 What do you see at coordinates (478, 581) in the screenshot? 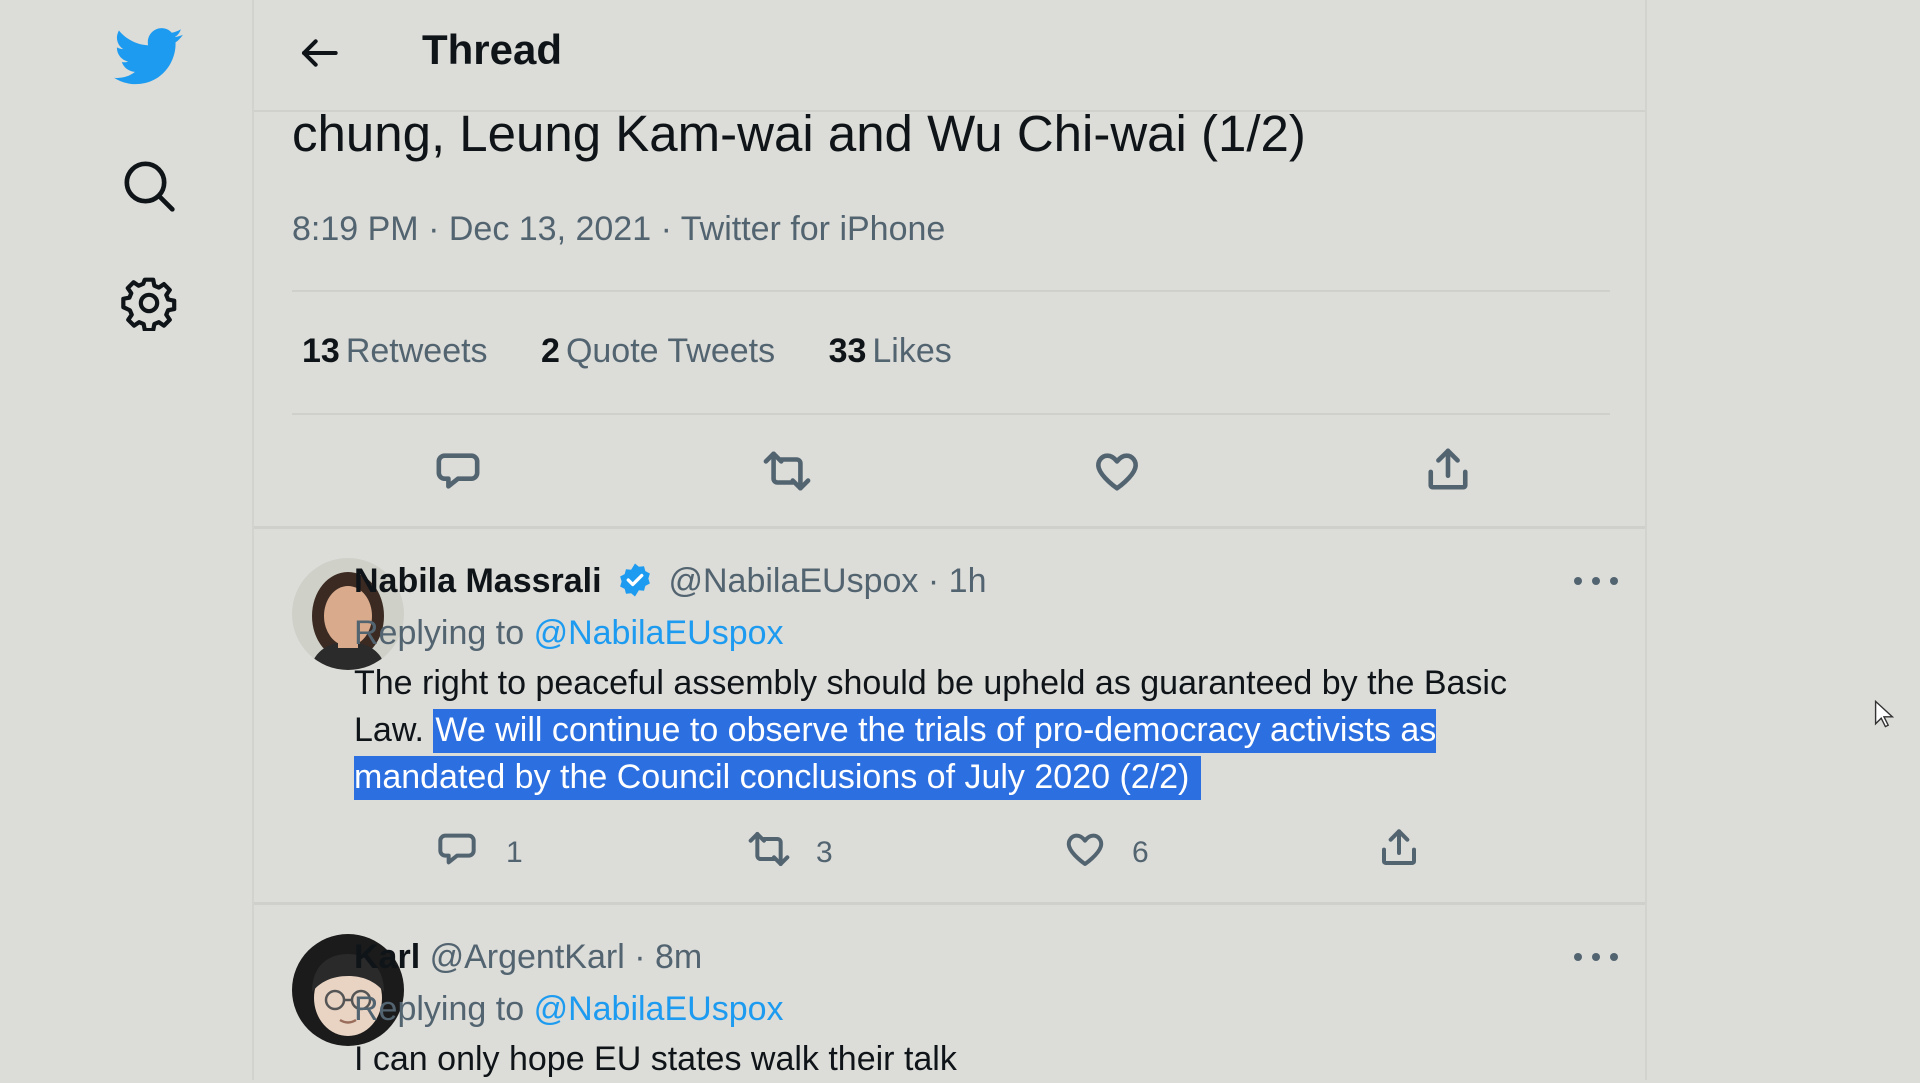
I see `author-name: Nabila Massrali` at bounding box center [478, 581].